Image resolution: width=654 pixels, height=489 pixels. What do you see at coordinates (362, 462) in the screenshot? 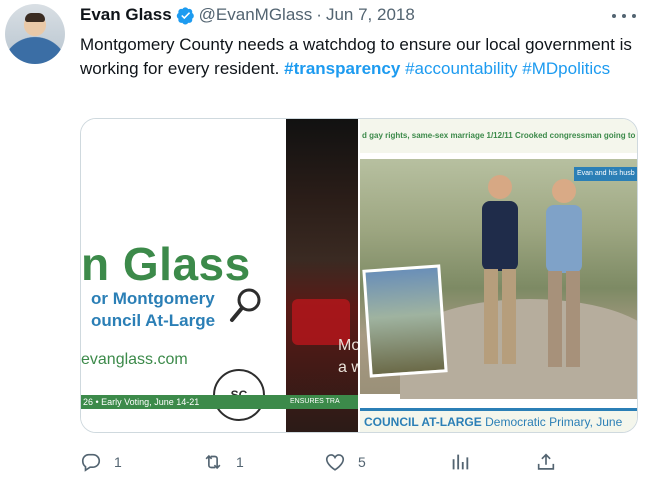
I see `like-count: 5` at bounding box center [362, 462].